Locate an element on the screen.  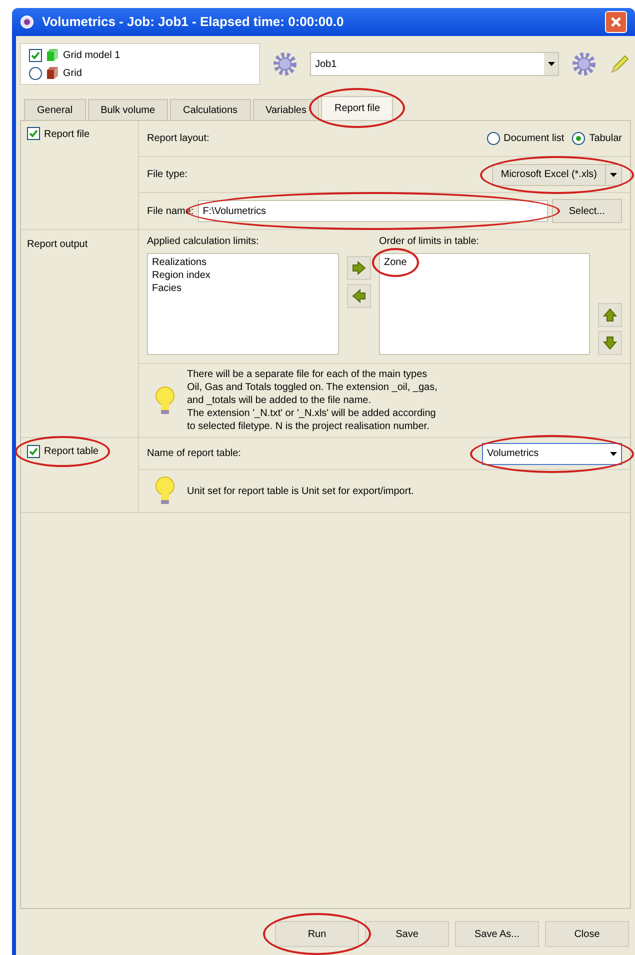
dialog-button: Run is located at coordinates (317, 934).